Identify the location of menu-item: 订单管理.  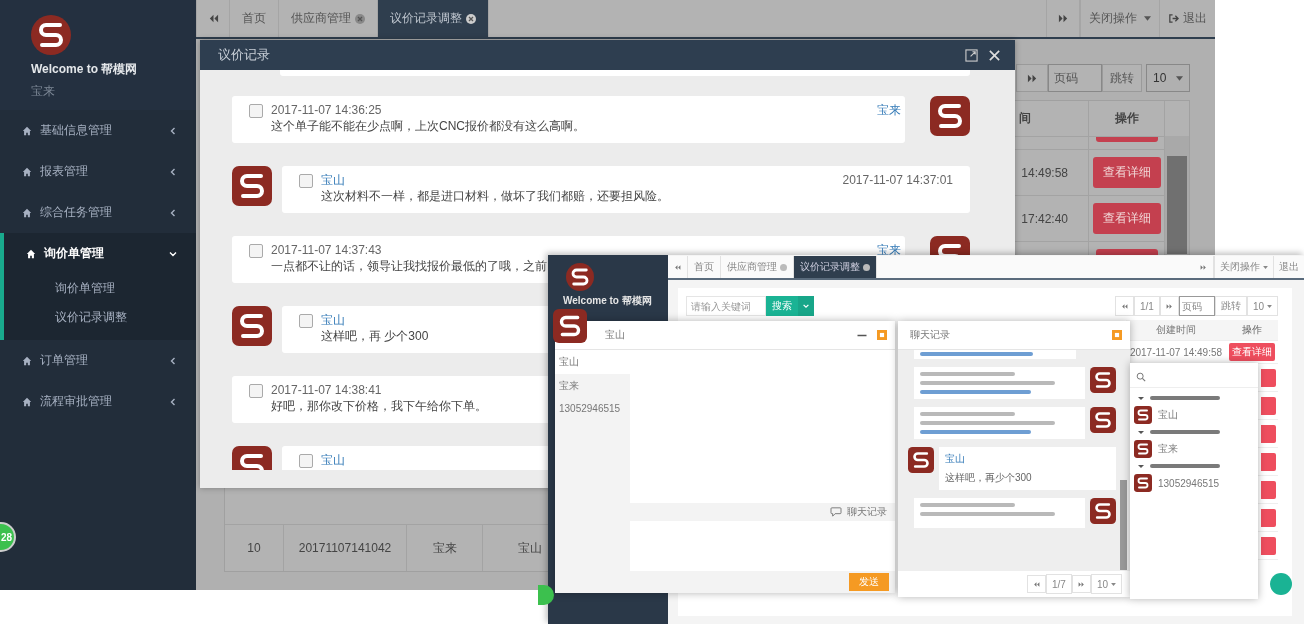
(98, 360).